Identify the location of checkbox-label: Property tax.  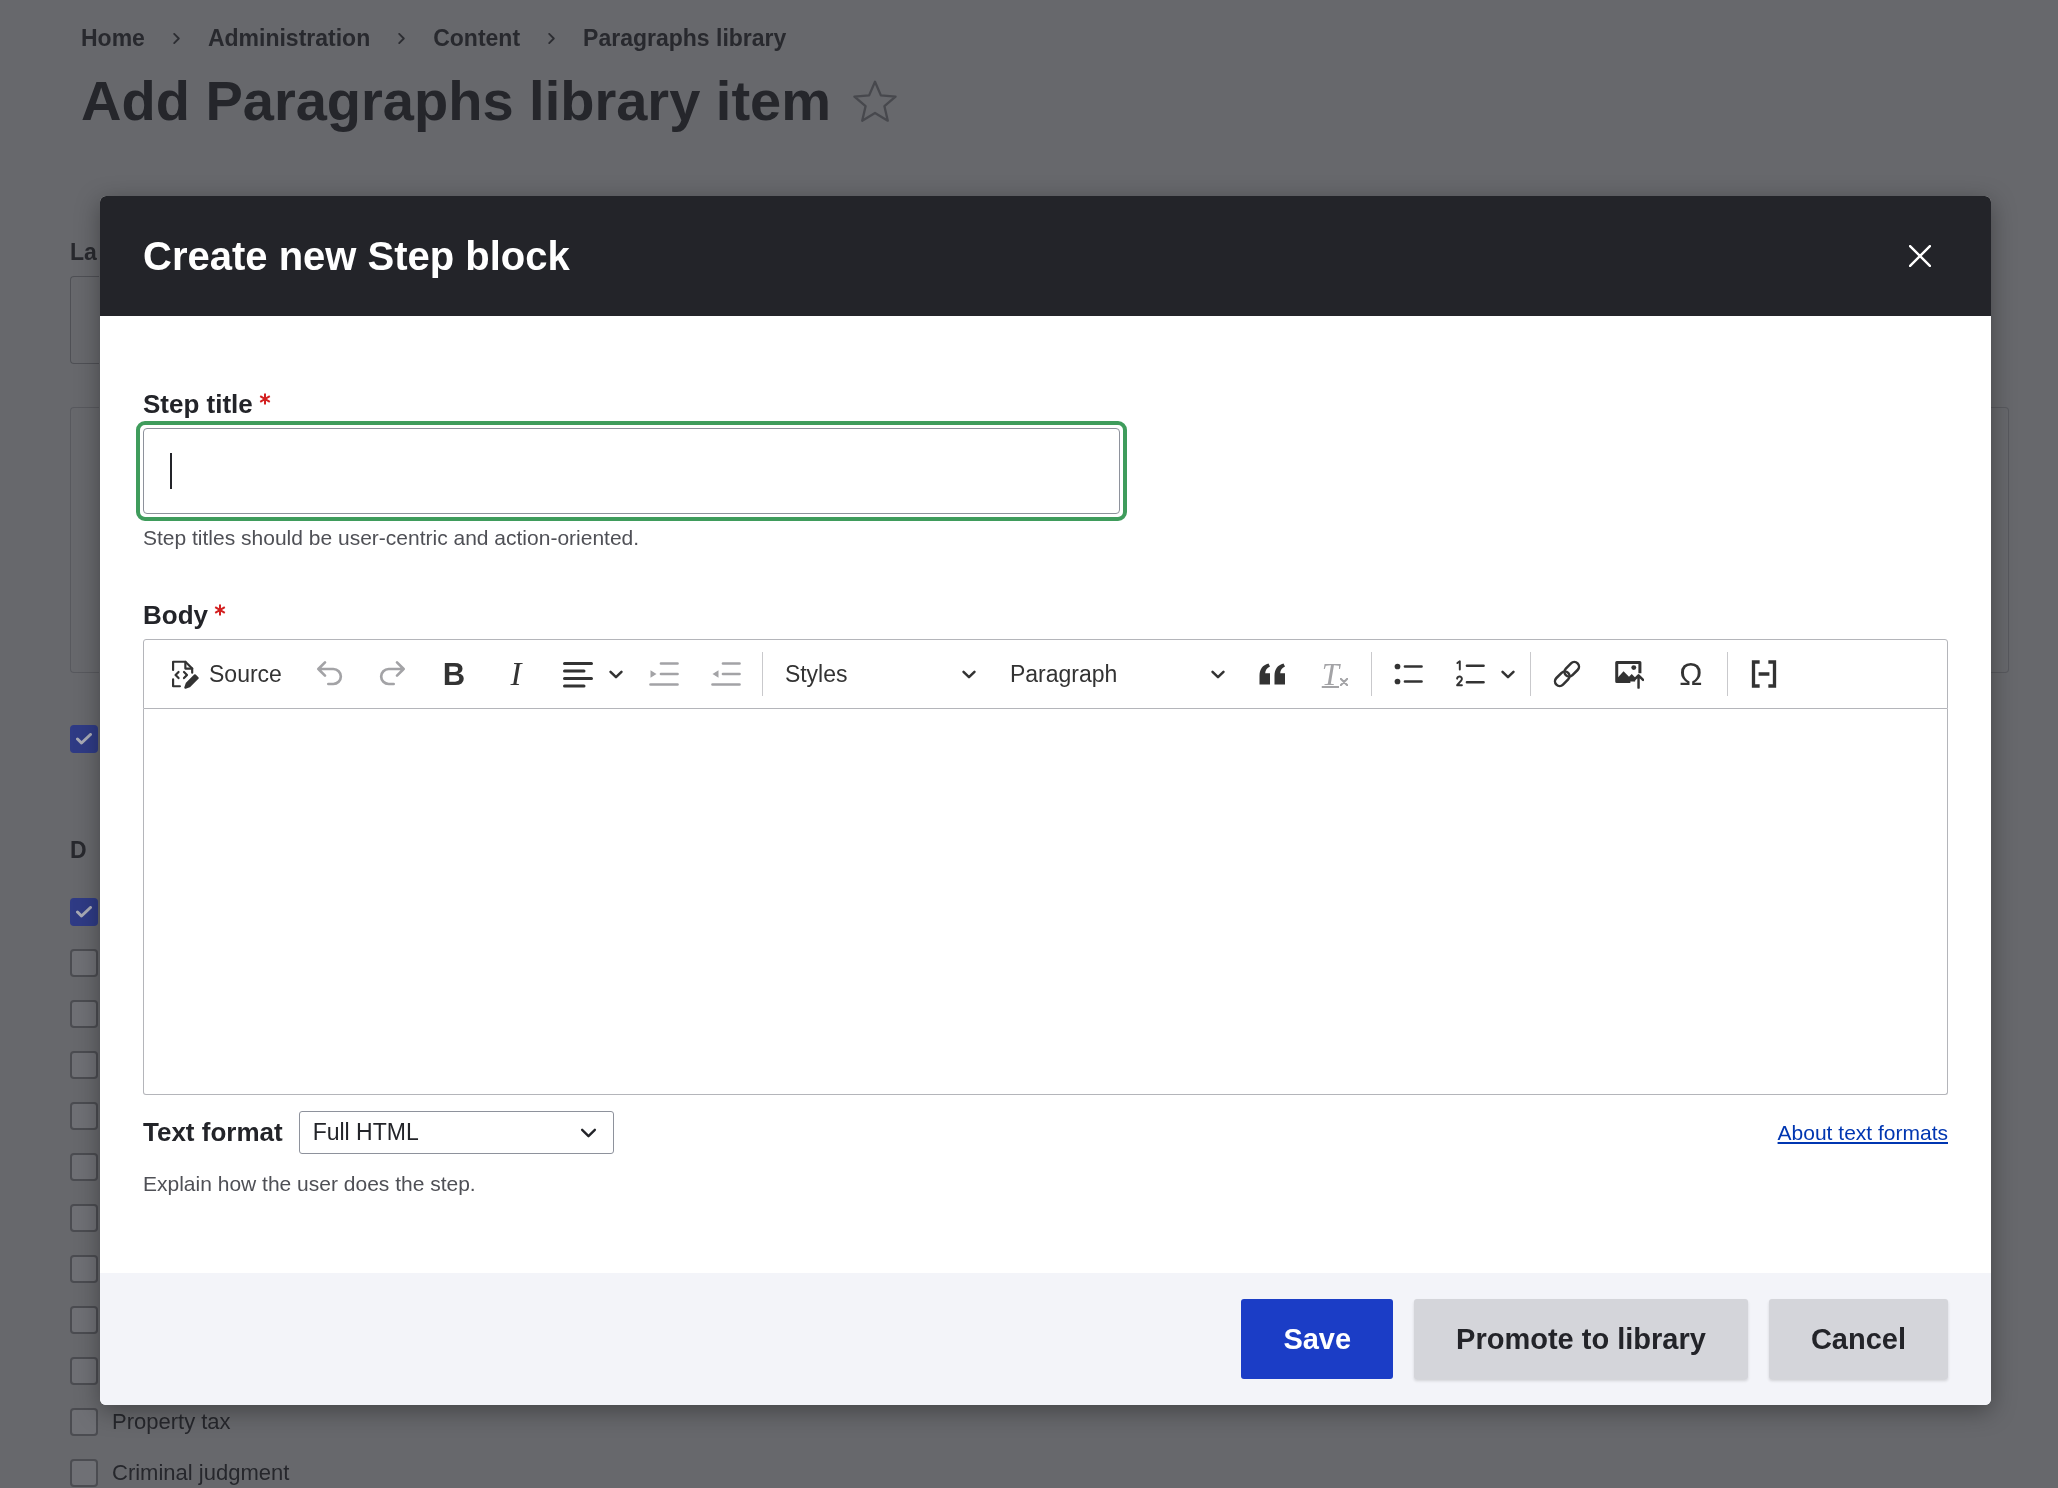
(171, 1422).